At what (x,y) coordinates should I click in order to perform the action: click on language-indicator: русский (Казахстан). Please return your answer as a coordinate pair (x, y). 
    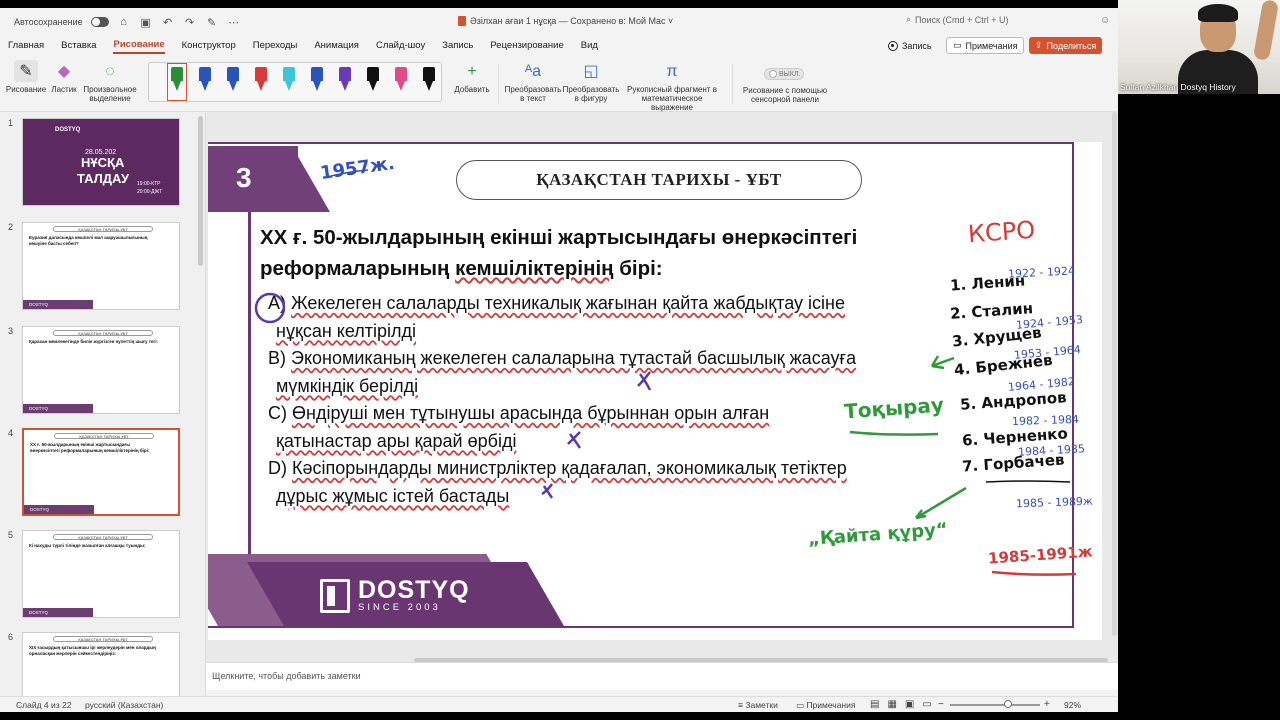
    Looking at the image, I should click on (124, 705).